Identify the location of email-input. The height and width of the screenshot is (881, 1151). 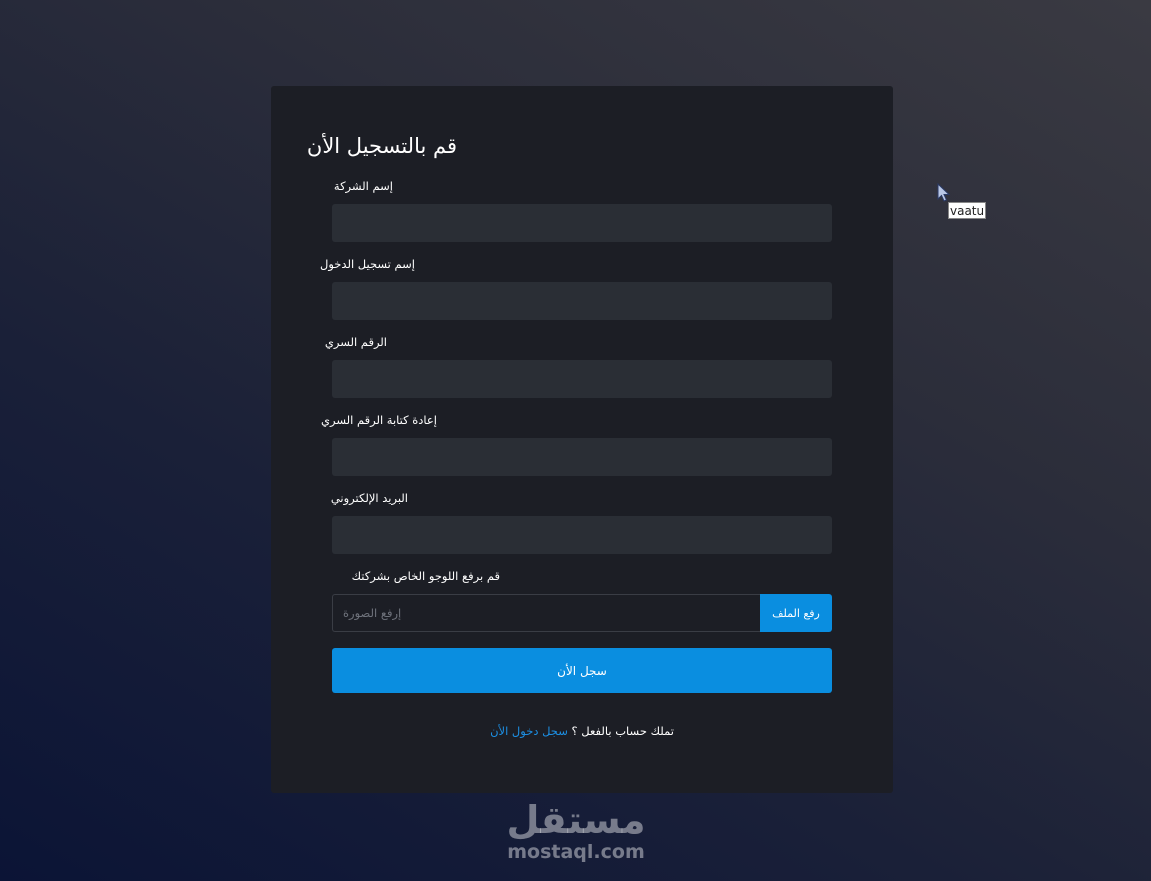
(582, 535).